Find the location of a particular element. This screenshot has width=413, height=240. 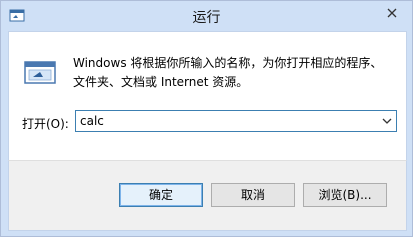

open-combobox is located at coordinates (236, 121).